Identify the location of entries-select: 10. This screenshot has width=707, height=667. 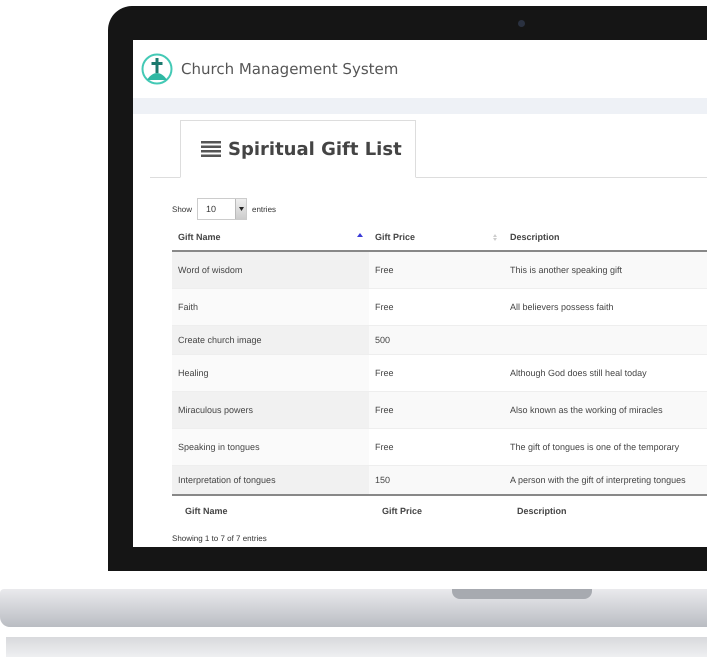
(222, 209).